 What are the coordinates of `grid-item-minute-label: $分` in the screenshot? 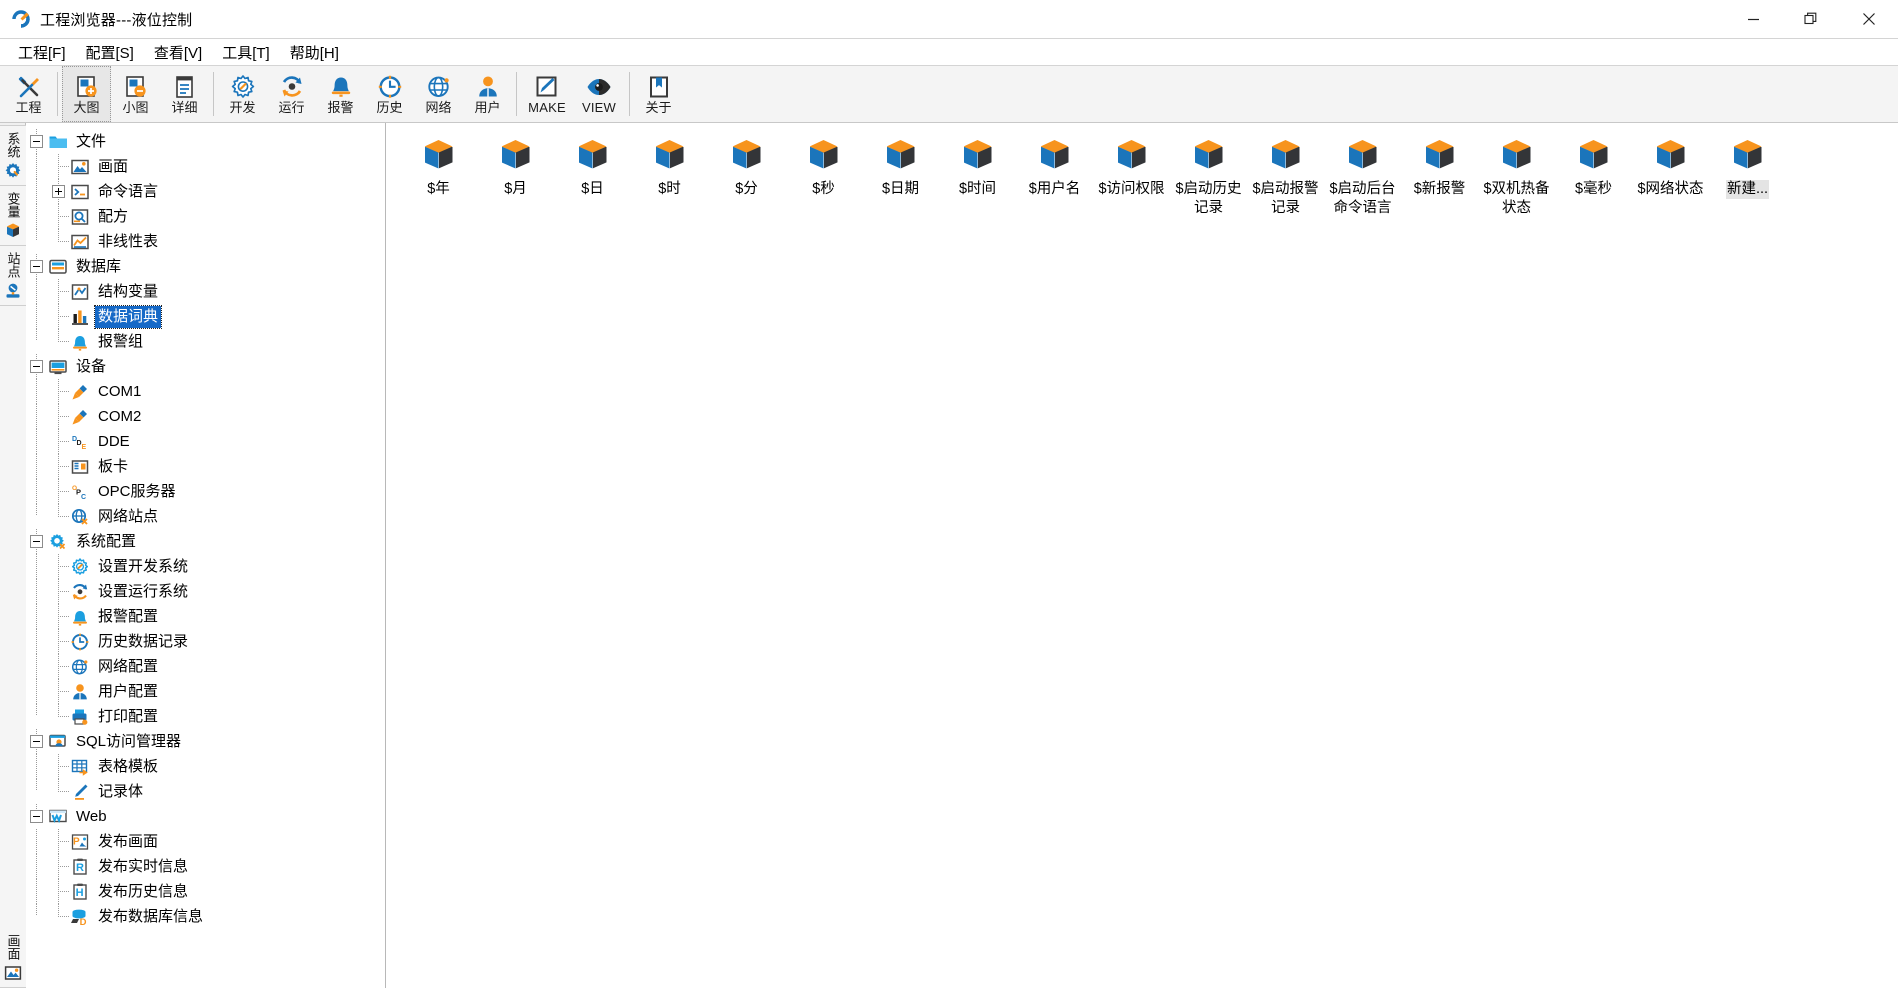 It's located at (746, 189).